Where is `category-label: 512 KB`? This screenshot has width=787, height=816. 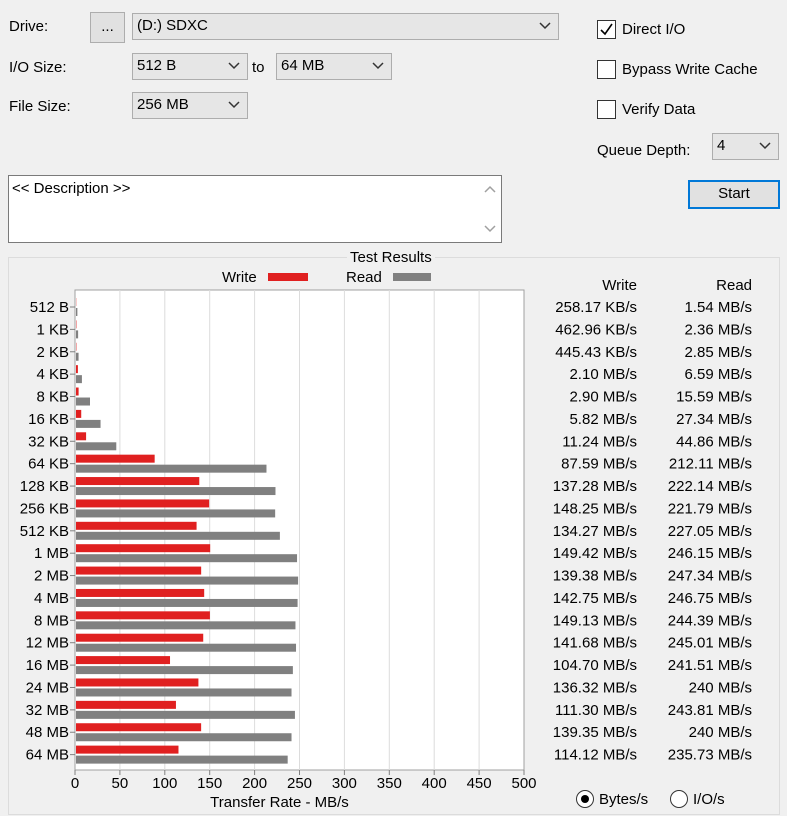
category-label: 512 KB is located at coordinates (44, 531).